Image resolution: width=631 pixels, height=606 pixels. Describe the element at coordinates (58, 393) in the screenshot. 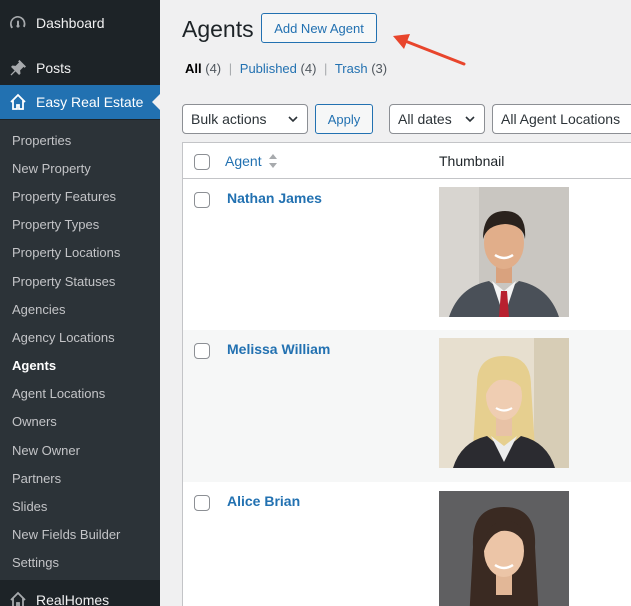

I see `submenu-item-agent-locations: Agent Locations` at that location.